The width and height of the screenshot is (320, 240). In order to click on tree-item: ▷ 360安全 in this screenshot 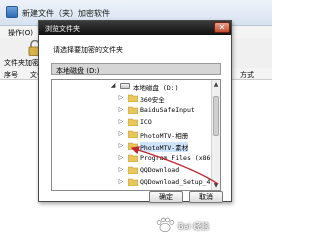, I will do `click(131, 98)`.